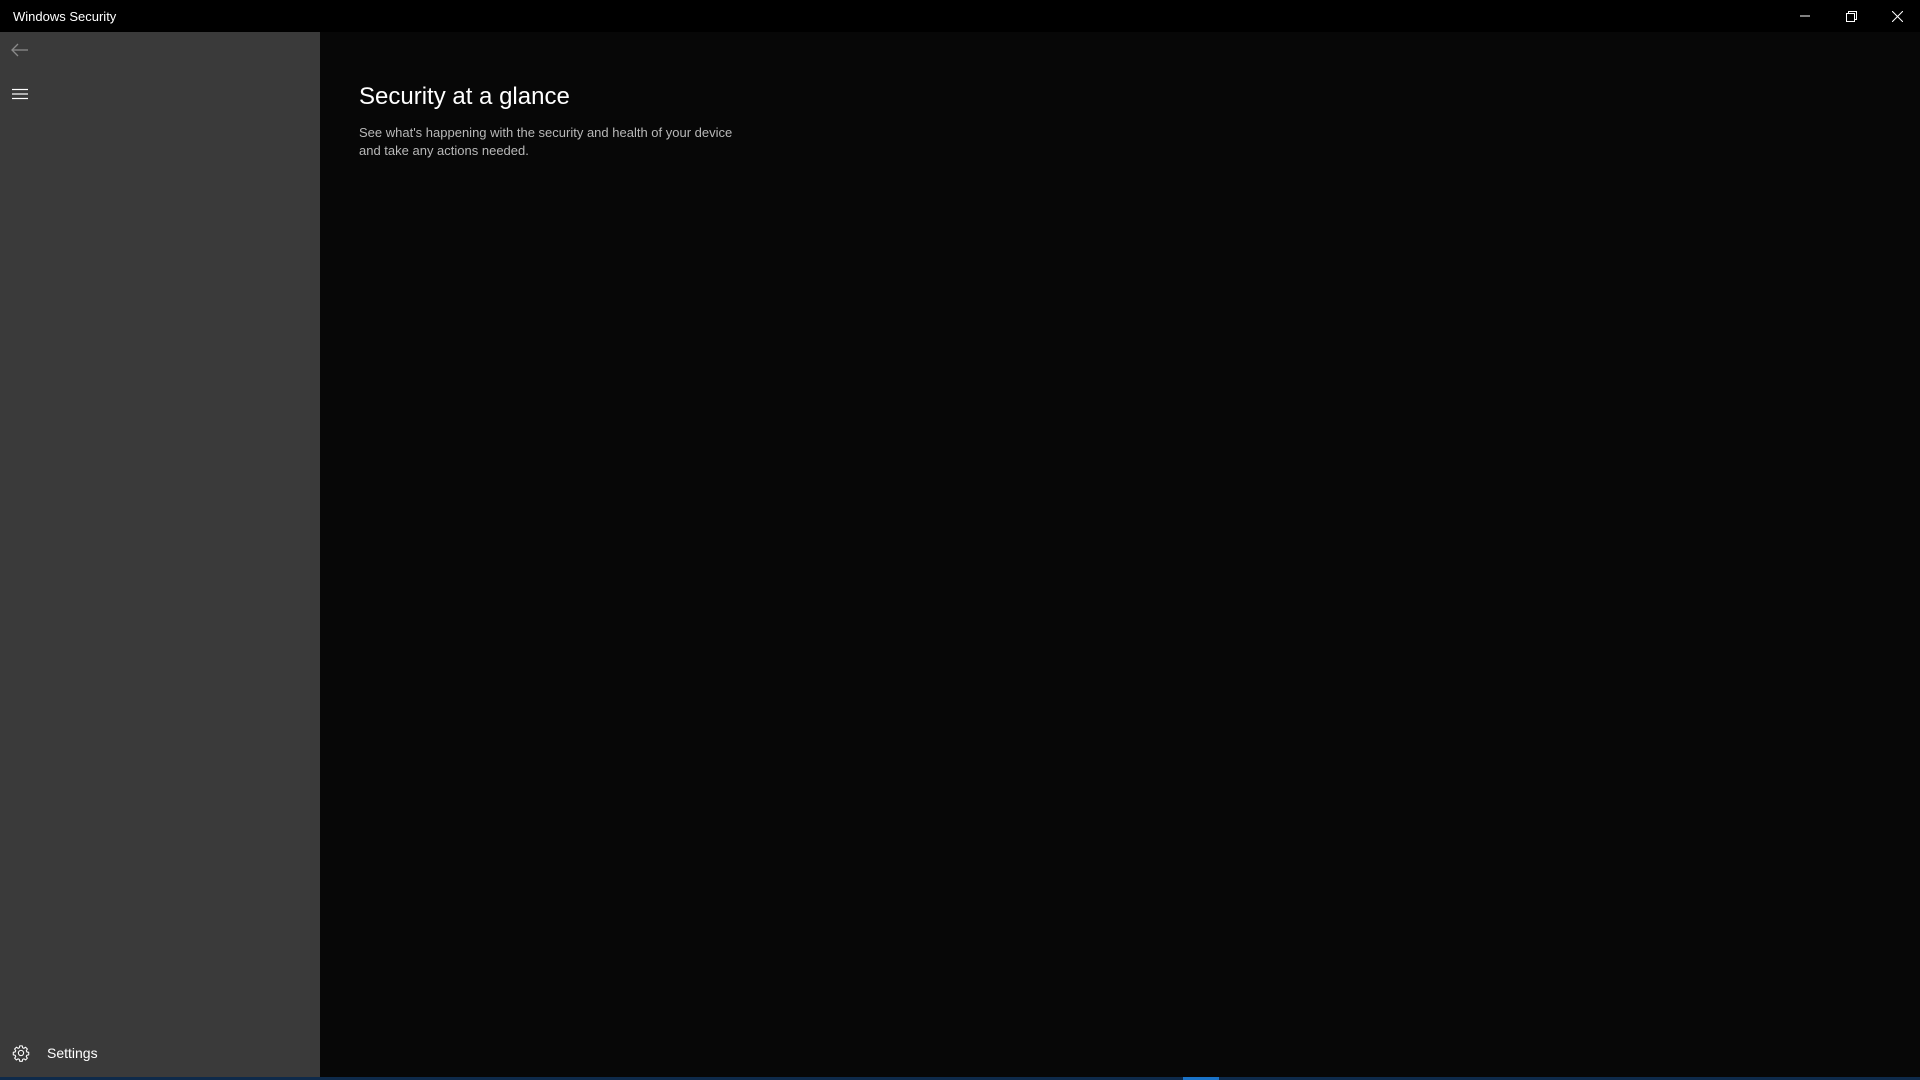 The image size is (1920, 1080). I want to click on close-button, so click(1897, 16).